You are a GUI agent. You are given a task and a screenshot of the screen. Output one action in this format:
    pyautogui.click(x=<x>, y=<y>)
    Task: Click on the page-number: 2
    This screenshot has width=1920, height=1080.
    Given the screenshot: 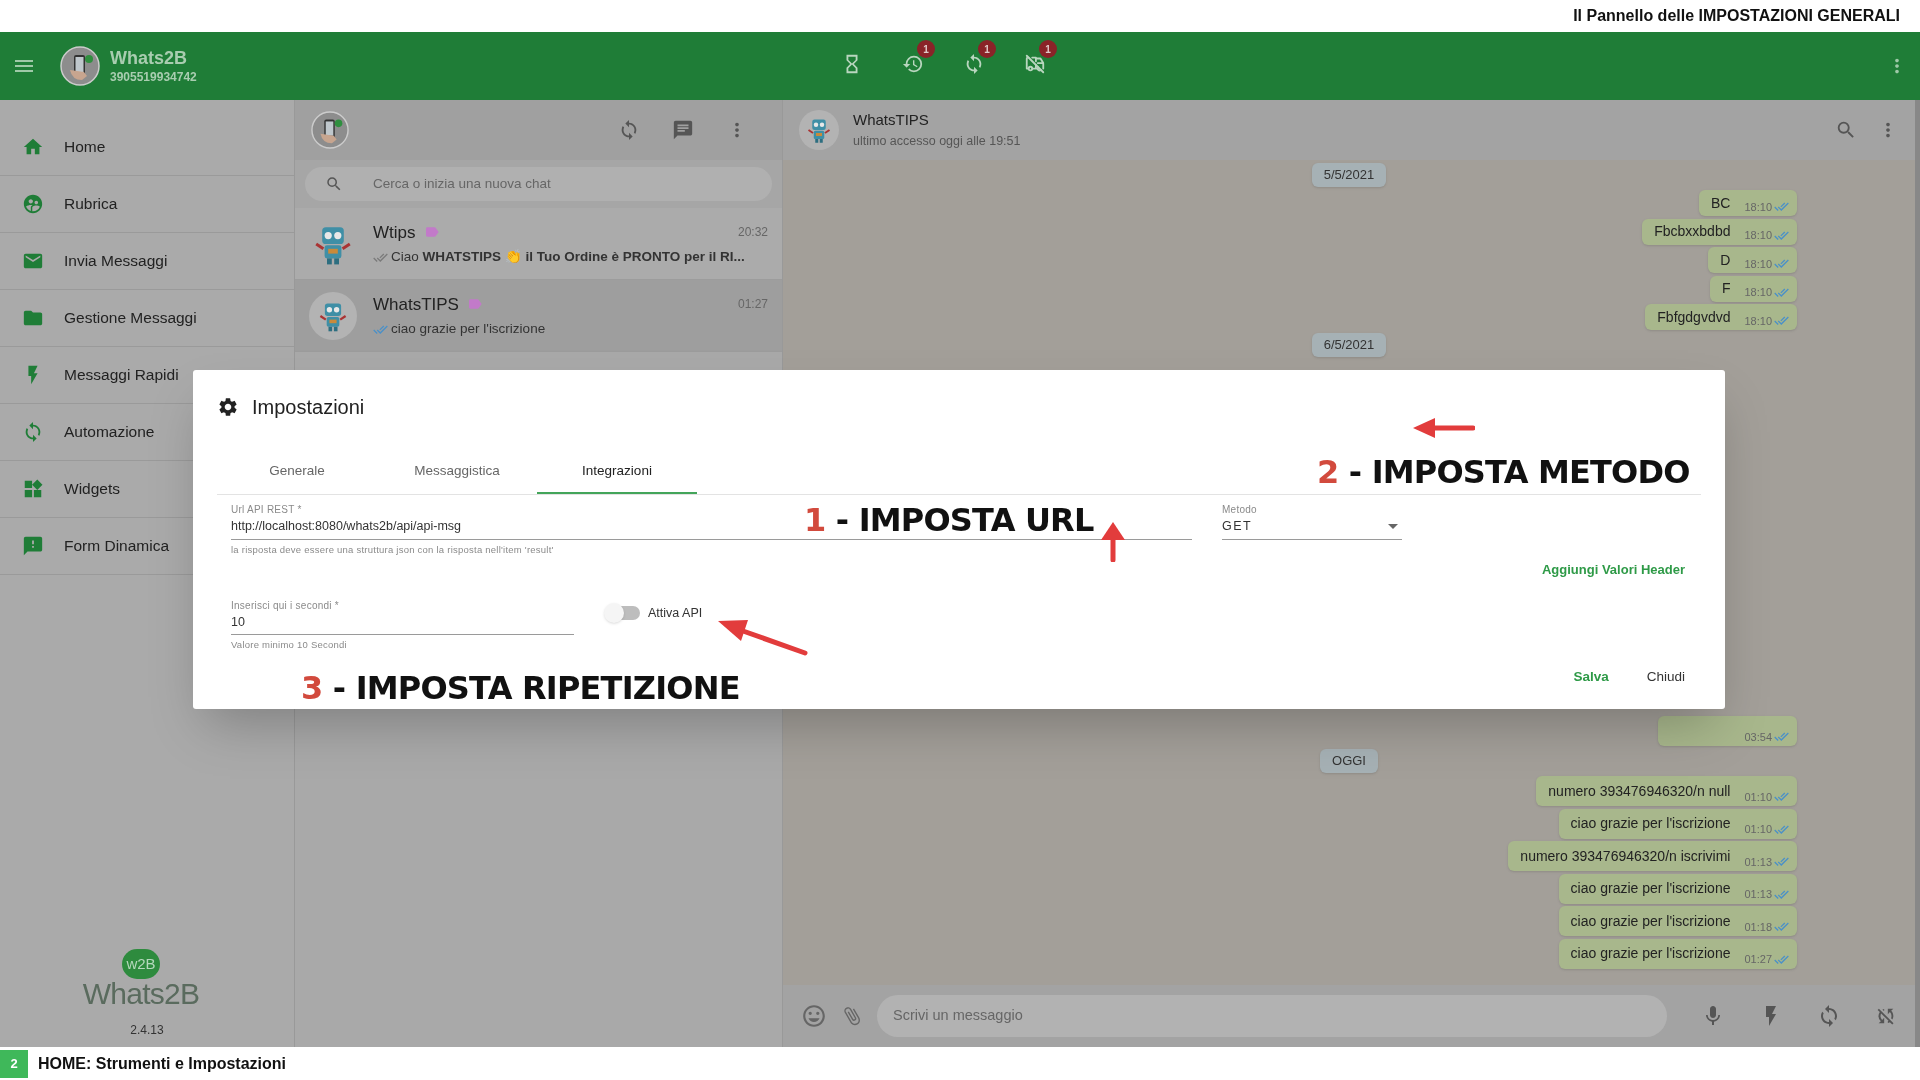 What is the action you would take?
    pyautogui.click(x=14, y=1063)
    